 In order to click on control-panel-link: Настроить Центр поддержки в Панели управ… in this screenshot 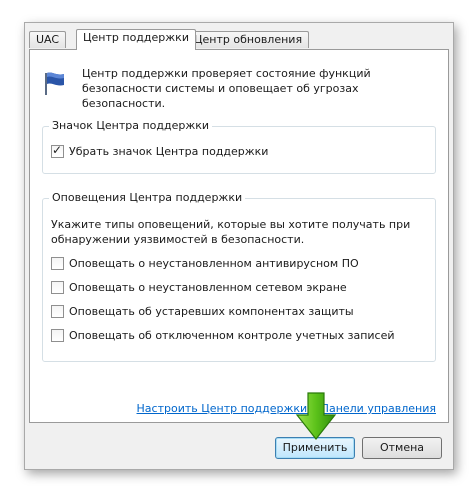, I will do `click(286, 408)`.